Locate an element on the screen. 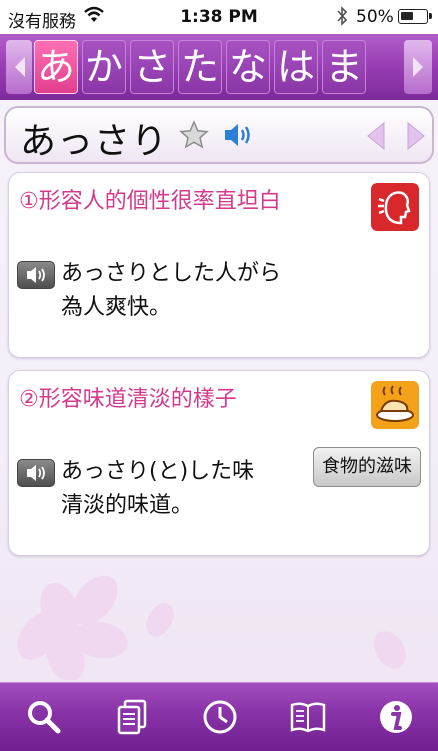  kana-scroll-left-button is located at coordinates (19, 67).